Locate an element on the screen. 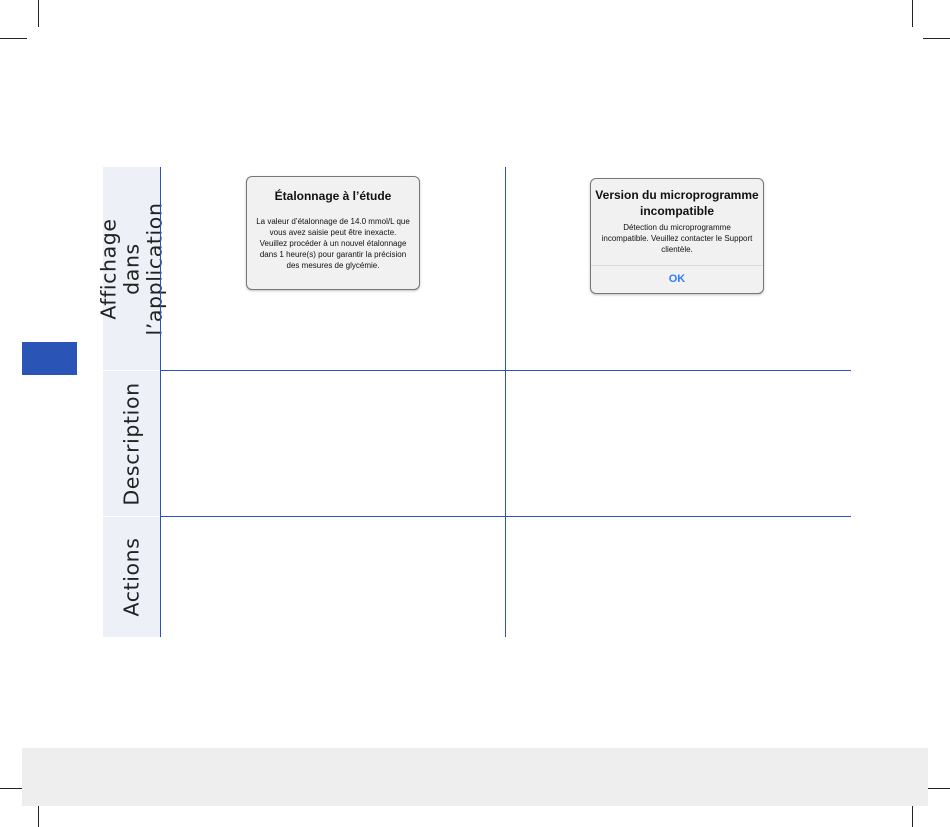  row-header-actions-label: Actions is located at coordinates (131, 577).